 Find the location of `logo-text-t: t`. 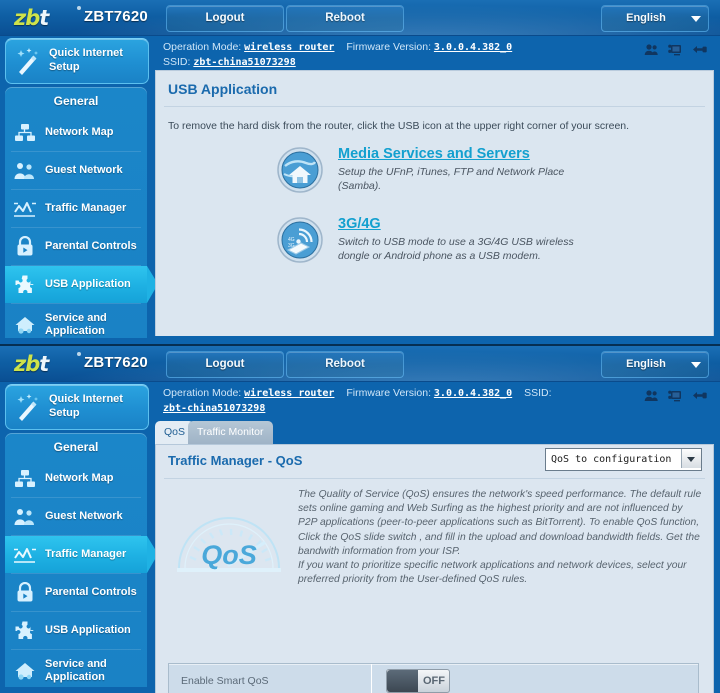

logo-text-t: t is located at coordinates (44, 18).